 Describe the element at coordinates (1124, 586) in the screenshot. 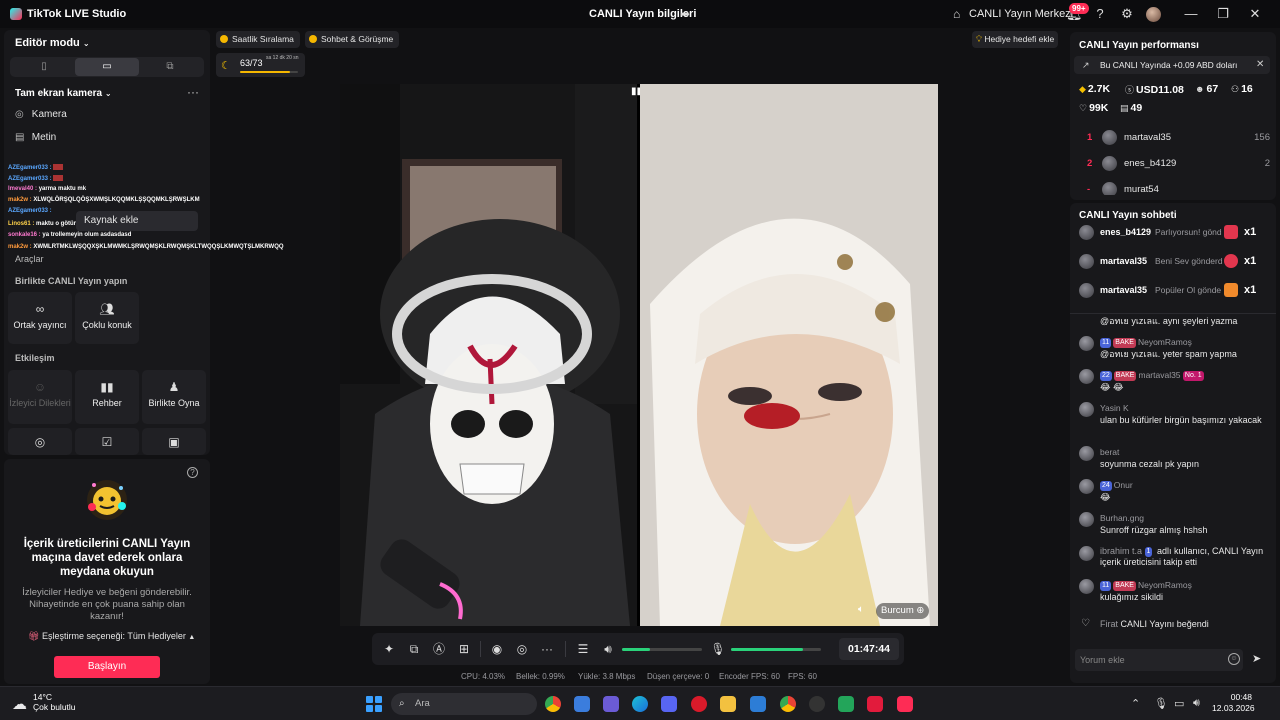

I see `fan-badge: BAKE` at that location.